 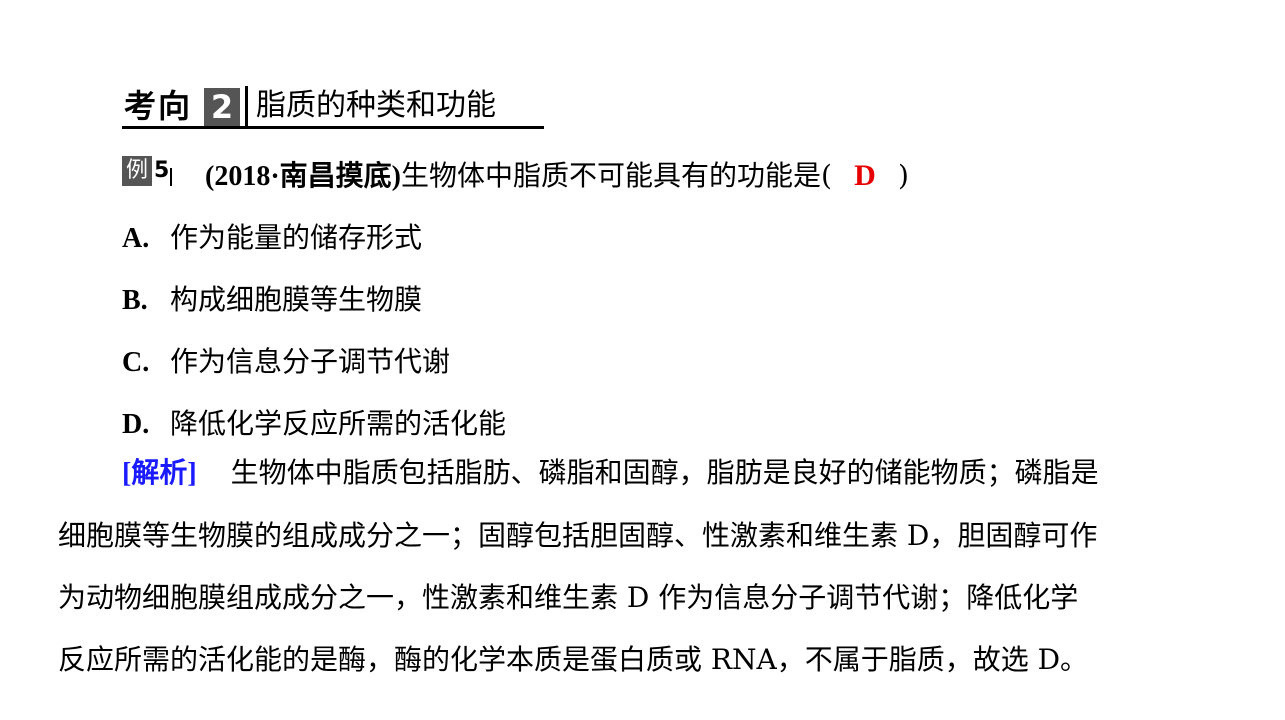 I want to click on question-source: (2018·南昌摸底), so click(x=303, y=176).